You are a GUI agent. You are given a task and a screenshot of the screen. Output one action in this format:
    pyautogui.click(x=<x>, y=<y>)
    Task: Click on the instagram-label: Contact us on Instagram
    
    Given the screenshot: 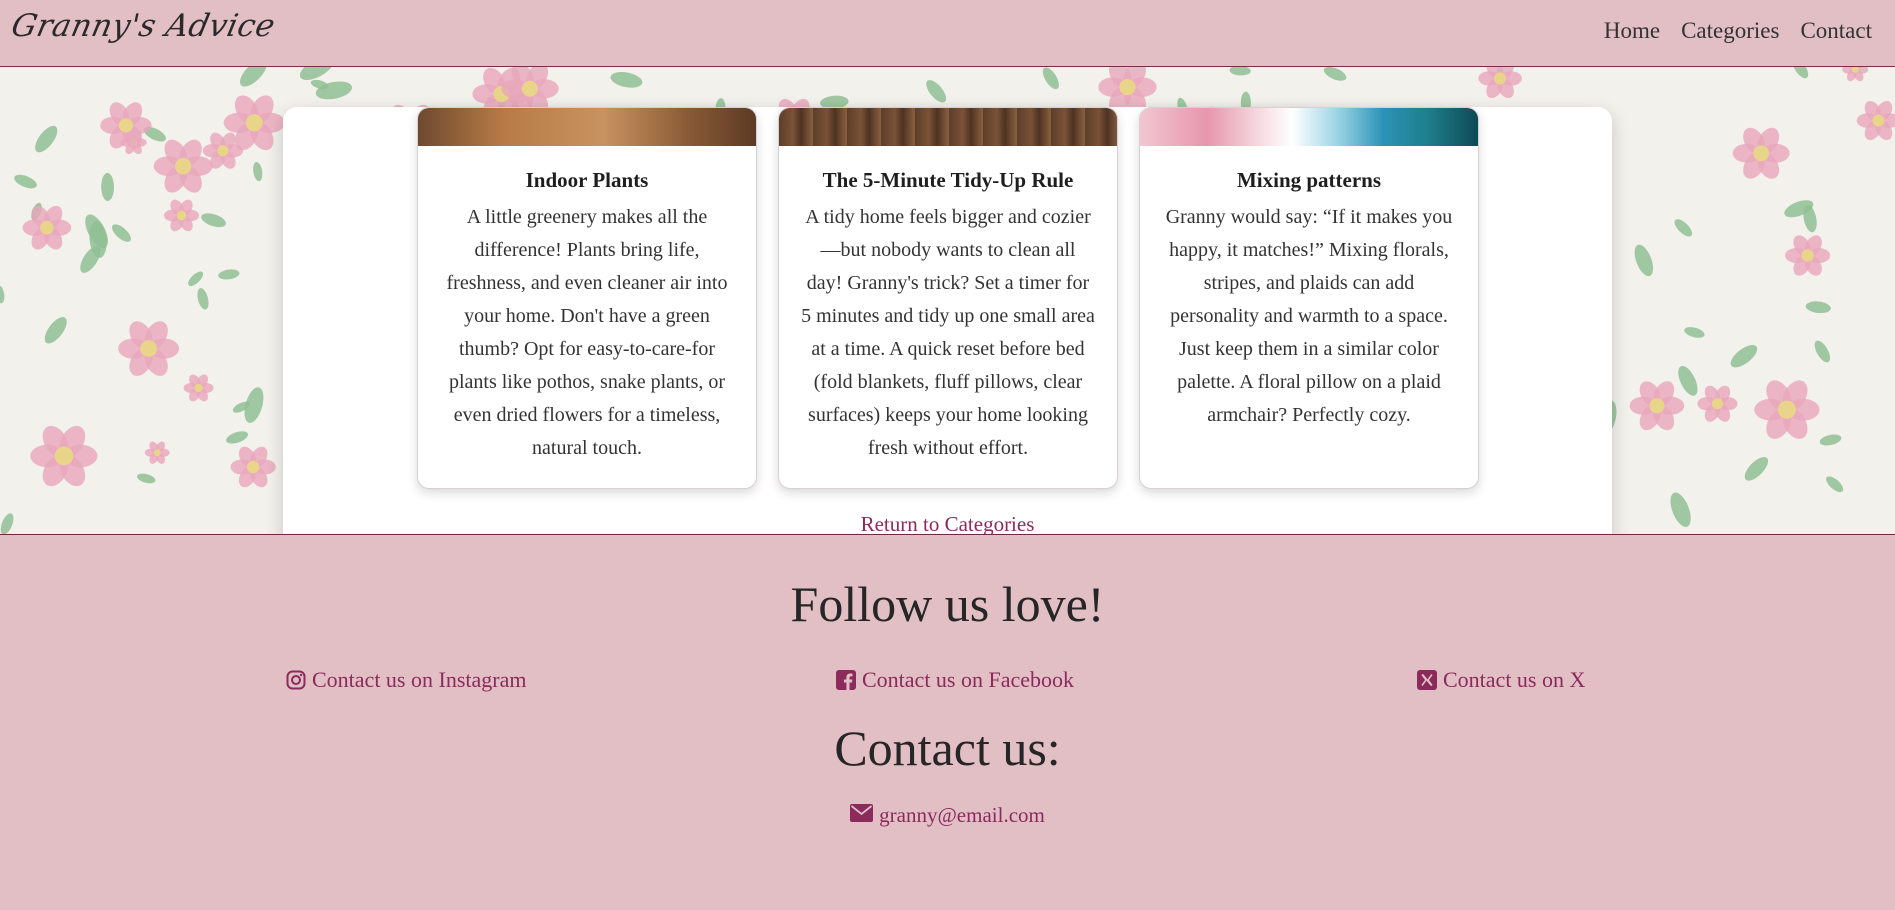 What is the action you would take?
    pyautogui.click(x=419, y=679)
    